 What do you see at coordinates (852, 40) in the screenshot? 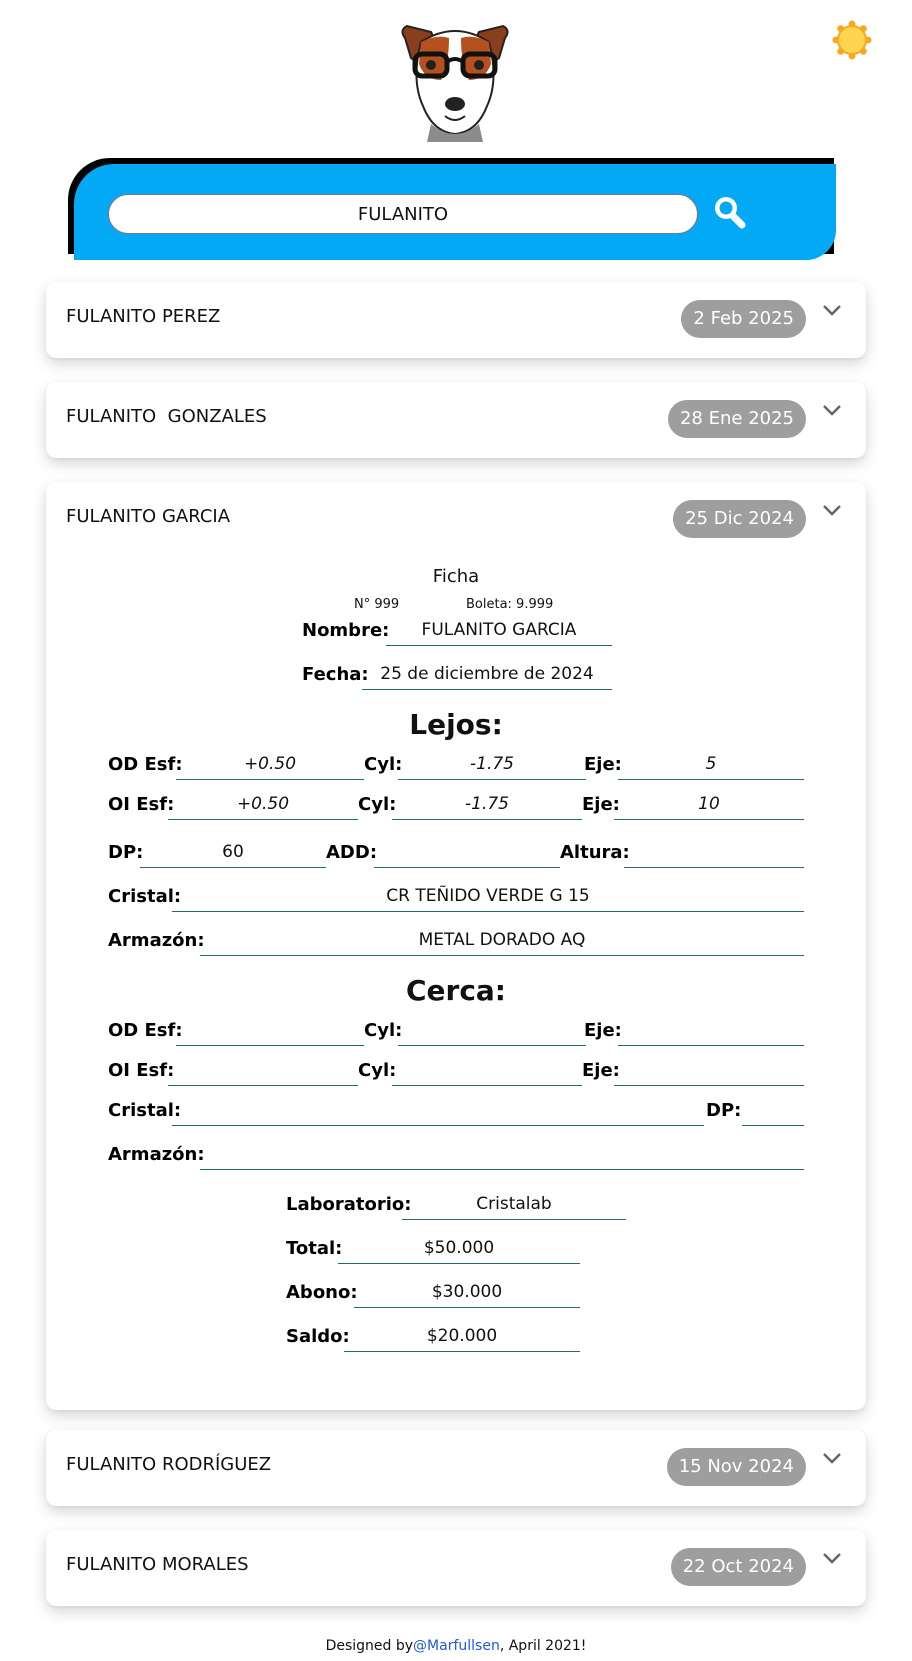
I see `sun-icon` at bounding box center [852, 40].